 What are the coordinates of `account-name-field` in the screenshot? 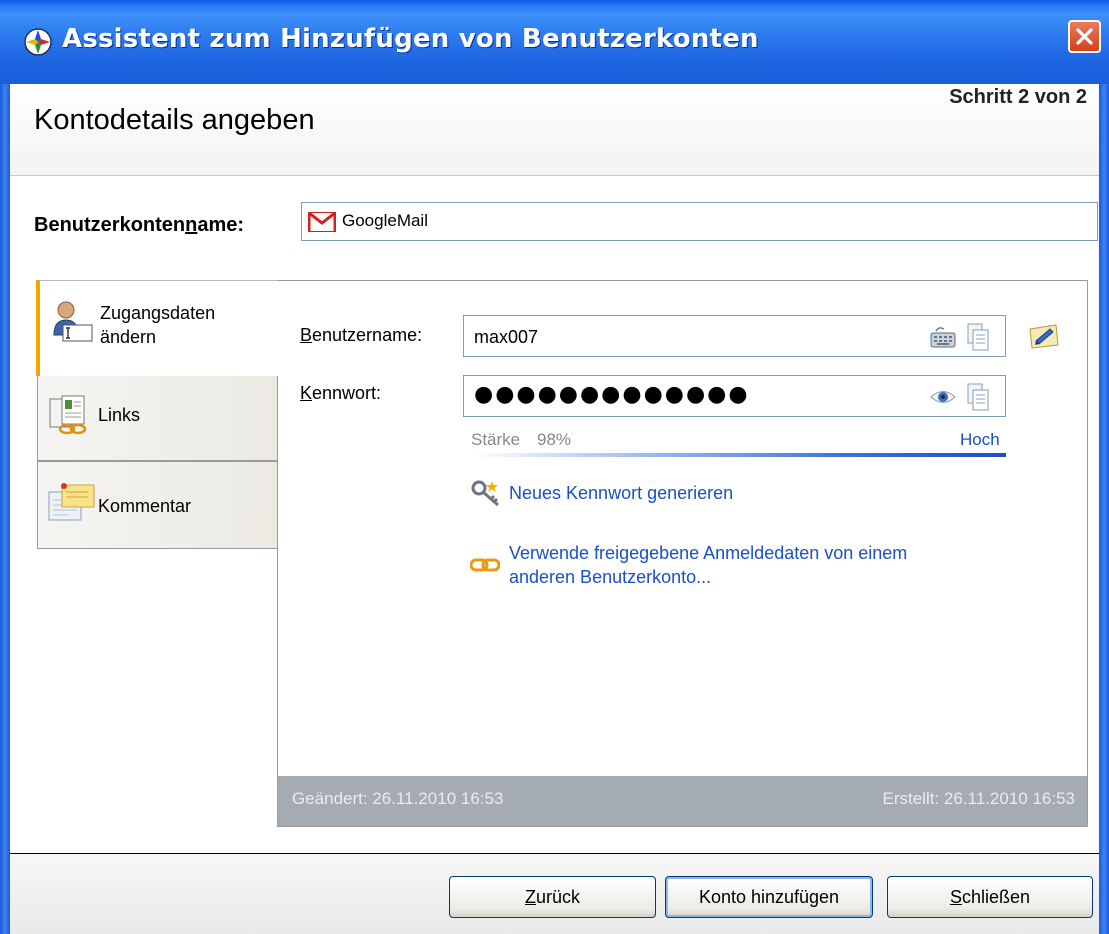 It's located at (699, 221).